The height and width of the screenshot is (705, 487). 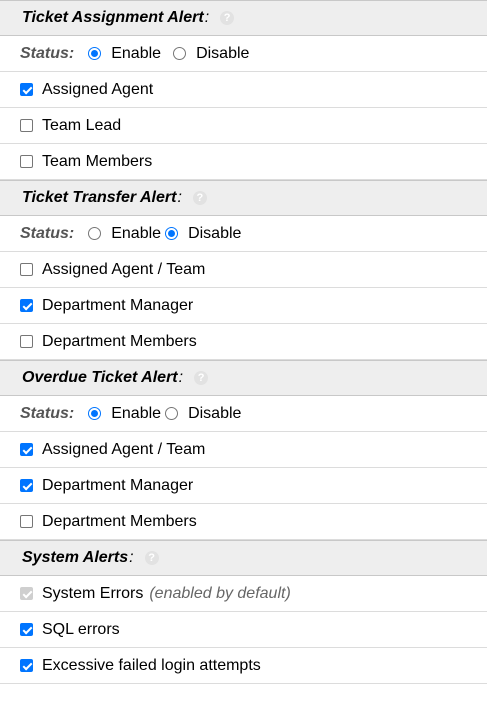 I want to click on section-title: System Alerts, so click(x=75, y=557).